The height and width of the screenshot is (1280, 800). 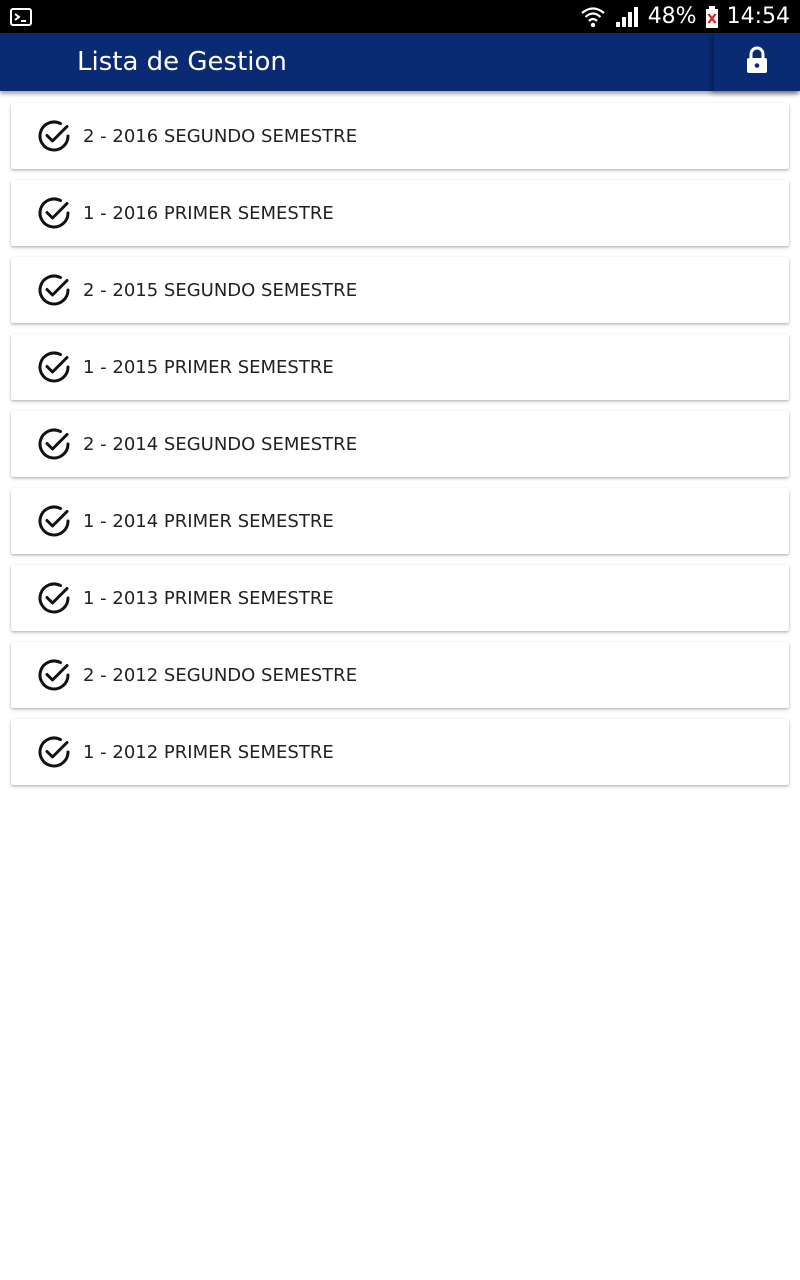 I want to click on terminal-notification-icon, so click(x=21, y=17).